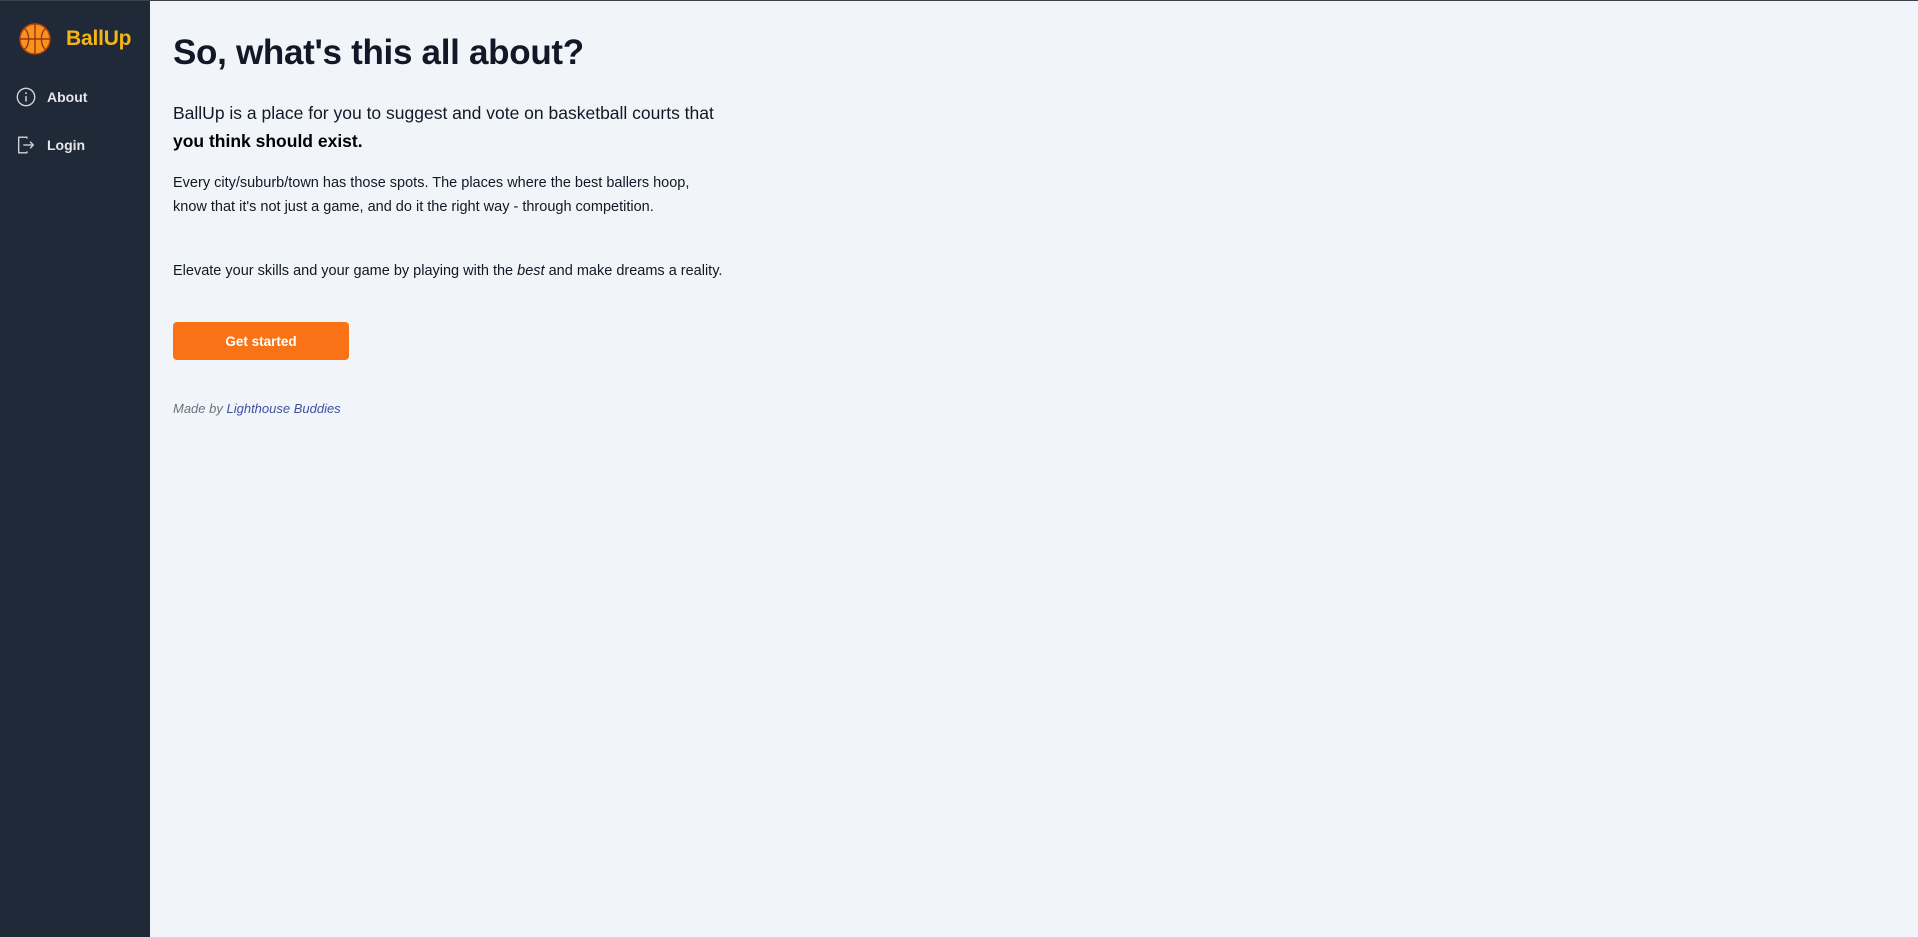 Image resolution: width=1918 pixels, height=937 pixels. Describe the element at coordinates (67, 97) in the screenshot. I see `sidebar-item-label: About` at that location.